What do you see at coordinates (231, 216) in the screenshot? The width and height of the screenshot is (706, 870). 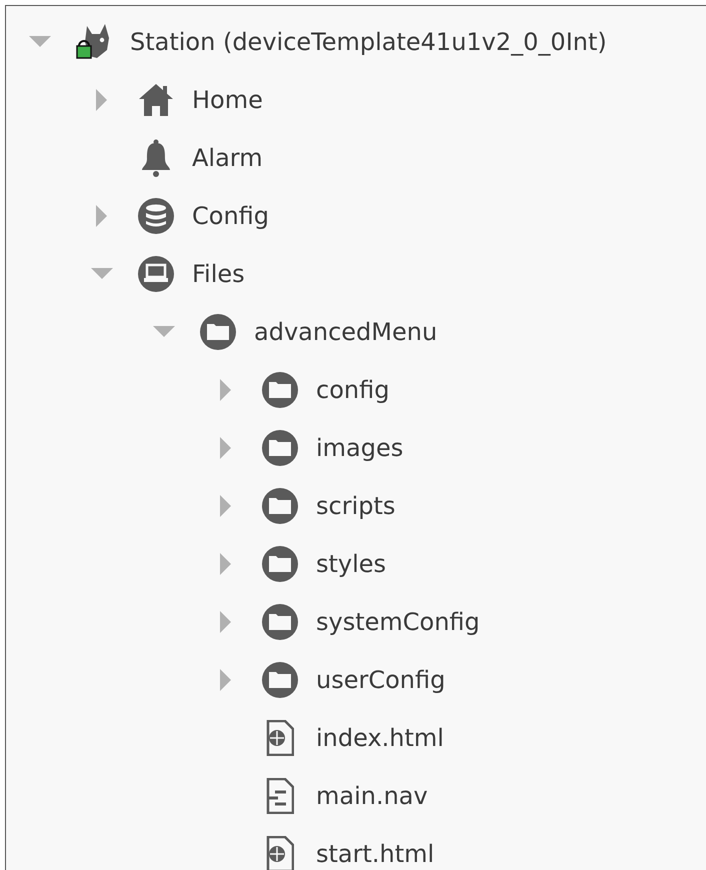 I see `tree-item-label: Config` at bounding box center [231, 216].